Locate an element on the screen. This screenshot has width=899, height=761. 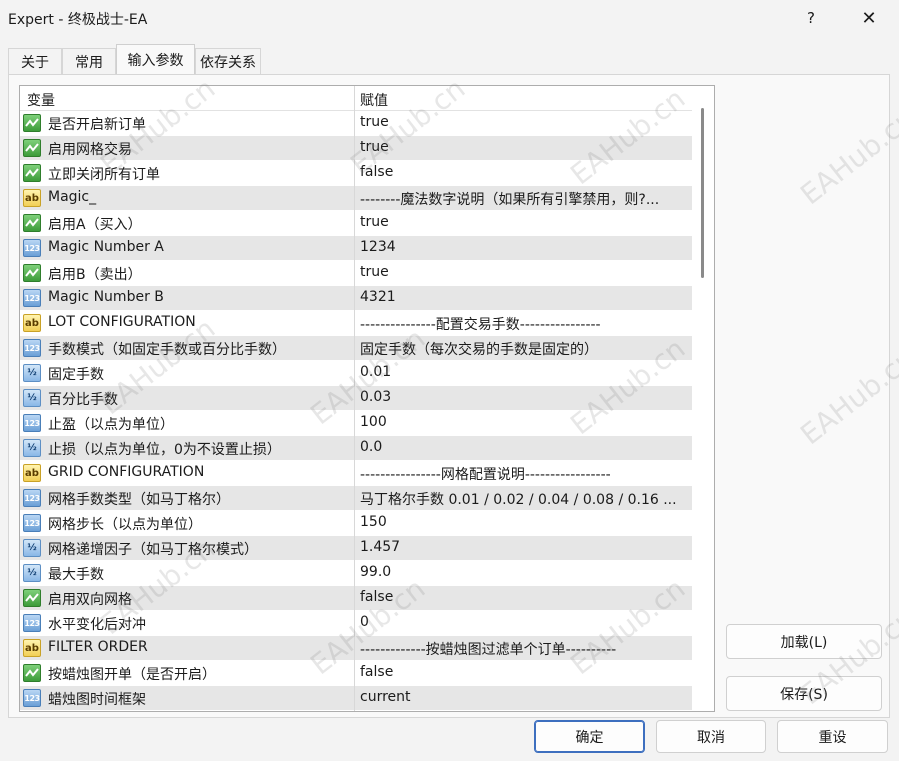
parameter-name: Magic Number A is located at coordinates (106, 247).